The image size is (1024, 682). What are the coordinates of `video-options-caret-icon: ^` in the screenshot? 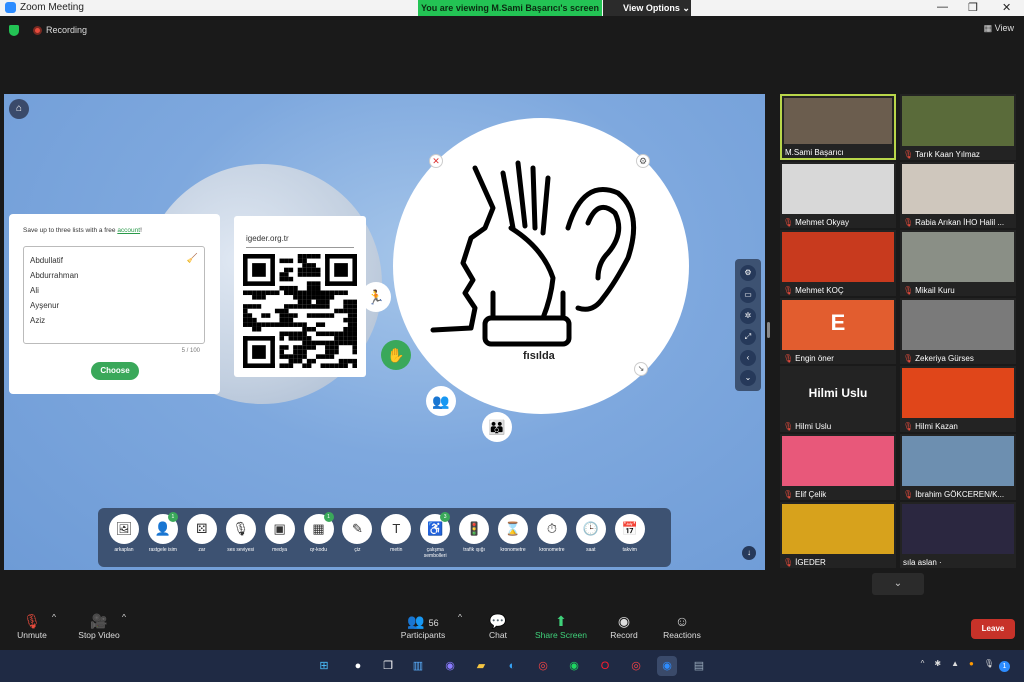 It's located at (124, 617).